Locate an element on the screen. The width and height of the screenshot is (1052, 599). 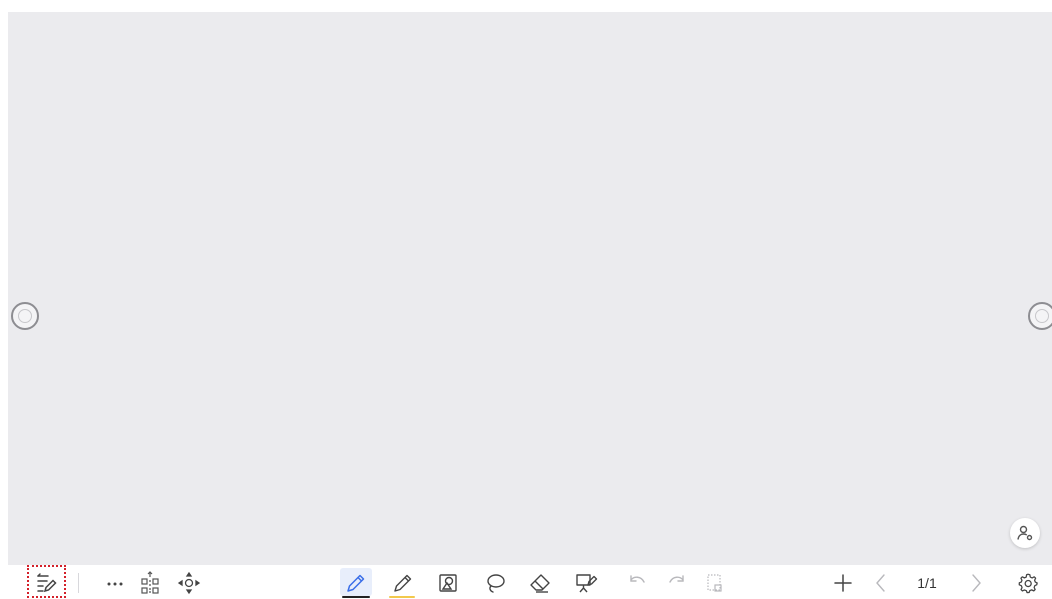
easel-icon is located at coordinates (587, 583).